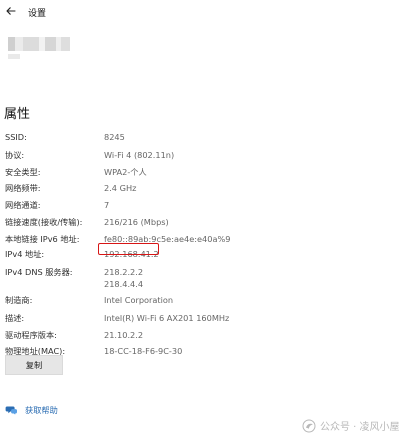 This screenshot has width=419, height=443. I want to click on property-value: Intel(R) Wi-Fi 6 AX201 160MHz, so click(167, 318).